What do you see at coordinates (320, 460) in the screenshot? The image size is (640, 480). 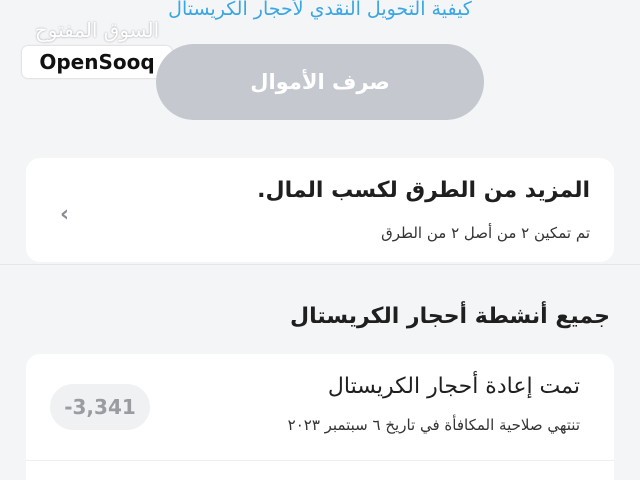 I see `row-divider` at bounding box center [320, 460].